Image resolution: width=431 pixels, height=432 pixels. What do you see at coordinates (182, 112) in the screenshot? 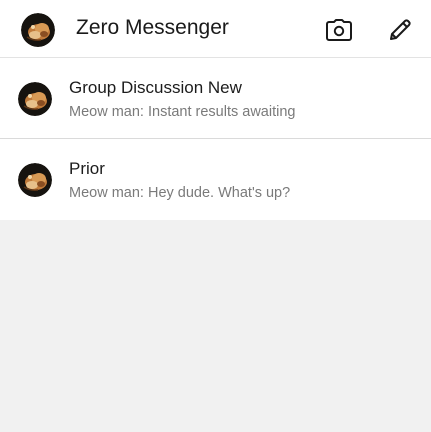
I see `conversation-preview: Meow man: Instant results awaiting` at bounding box center [182, 112].